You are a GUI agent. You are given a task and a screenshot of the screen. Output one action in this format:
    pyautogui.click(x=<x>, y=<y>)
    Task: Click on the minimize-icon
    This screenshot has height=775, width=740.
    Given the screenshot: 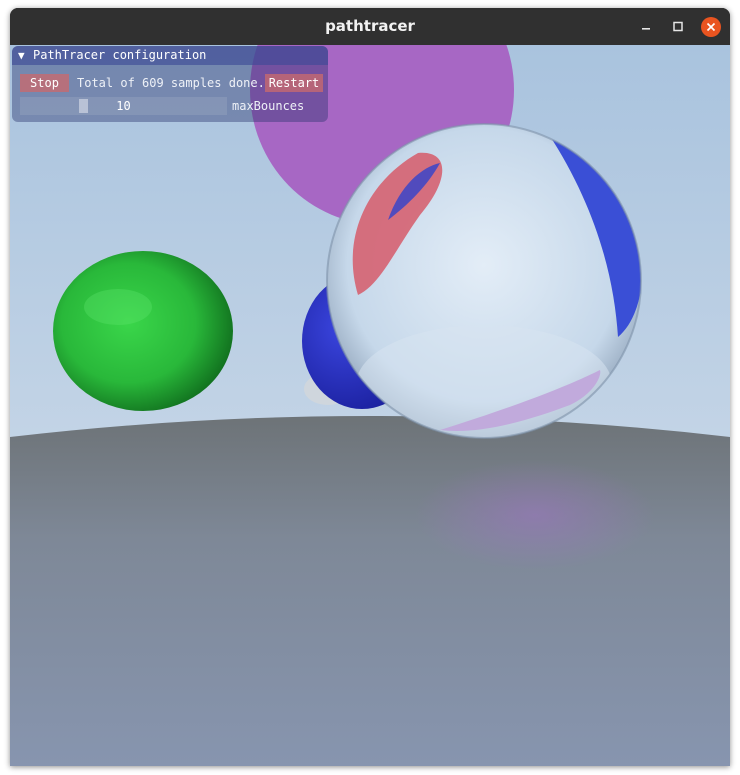 What is the action you would take?
    pyautogui.click(x=646, y=29)
    